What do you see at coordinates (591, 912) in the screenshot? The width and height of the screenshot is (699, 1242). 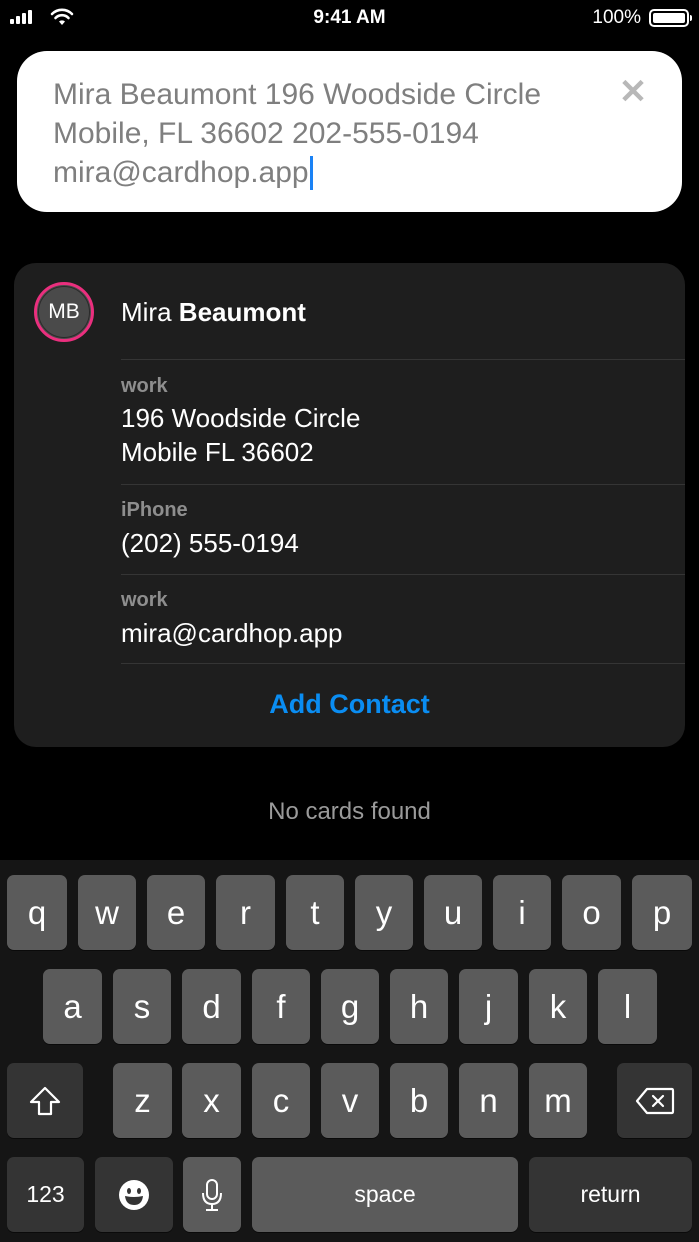 I see `key-o: o` at bounding box center [591, 912].